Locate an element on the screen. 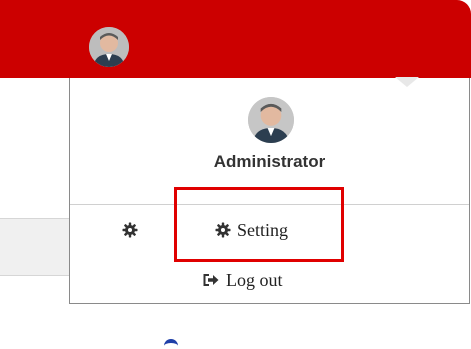  user-name: Administrator is located at coordinates (269, 161).